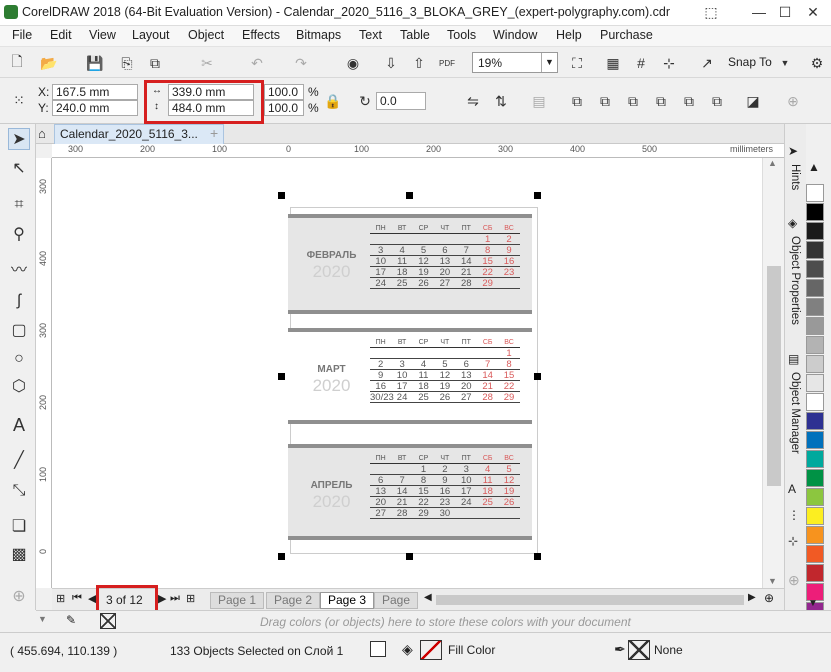 The height and width of the screenshot is (672, 831). What do you see at coordinates (396, 600) in the screenshot?
I see `page-tab-4: Page` at bounding box center [396, 600].